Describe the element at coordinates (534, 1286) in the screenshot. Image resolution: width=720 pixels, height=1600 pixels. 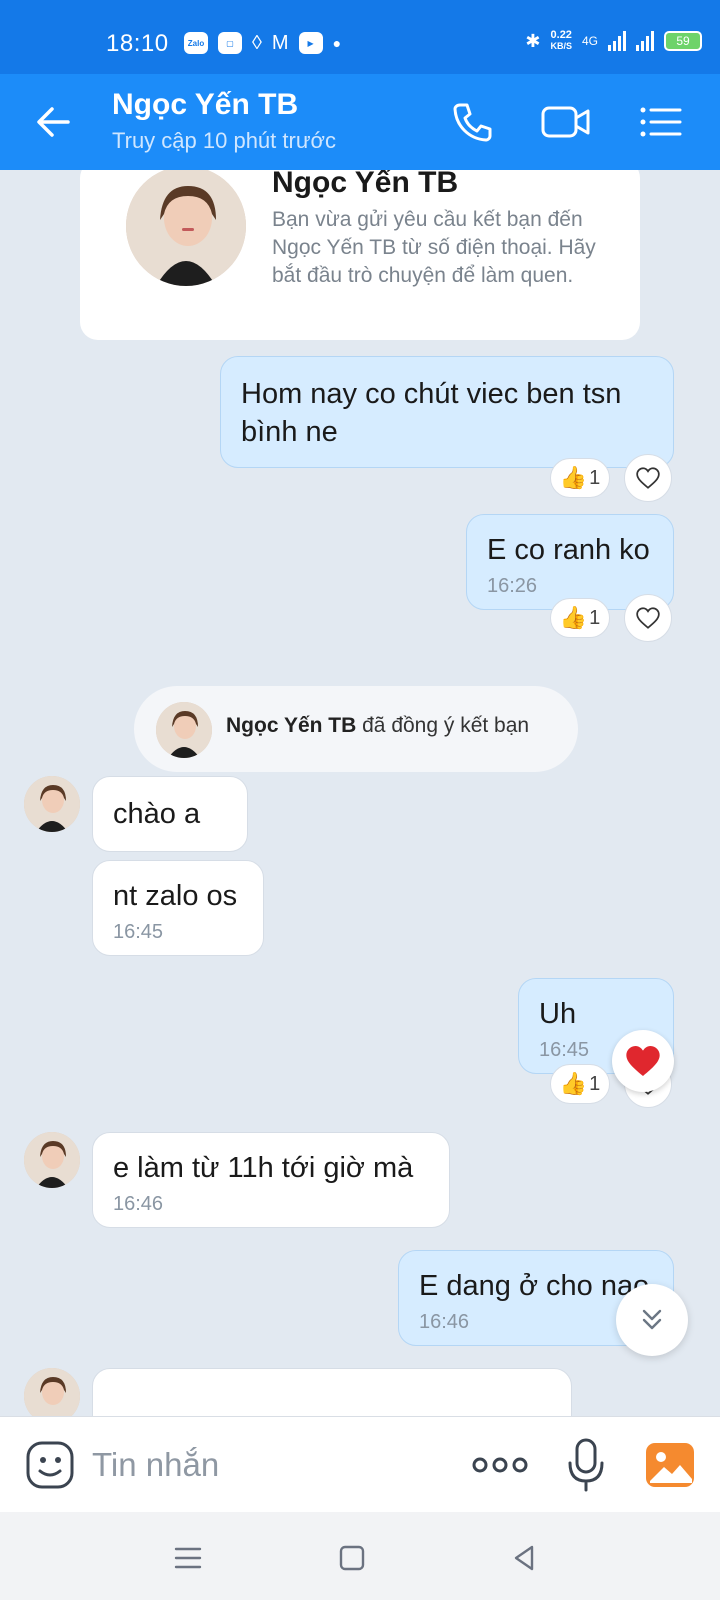
I see `message-text: E dang ở cho nao` at that location.